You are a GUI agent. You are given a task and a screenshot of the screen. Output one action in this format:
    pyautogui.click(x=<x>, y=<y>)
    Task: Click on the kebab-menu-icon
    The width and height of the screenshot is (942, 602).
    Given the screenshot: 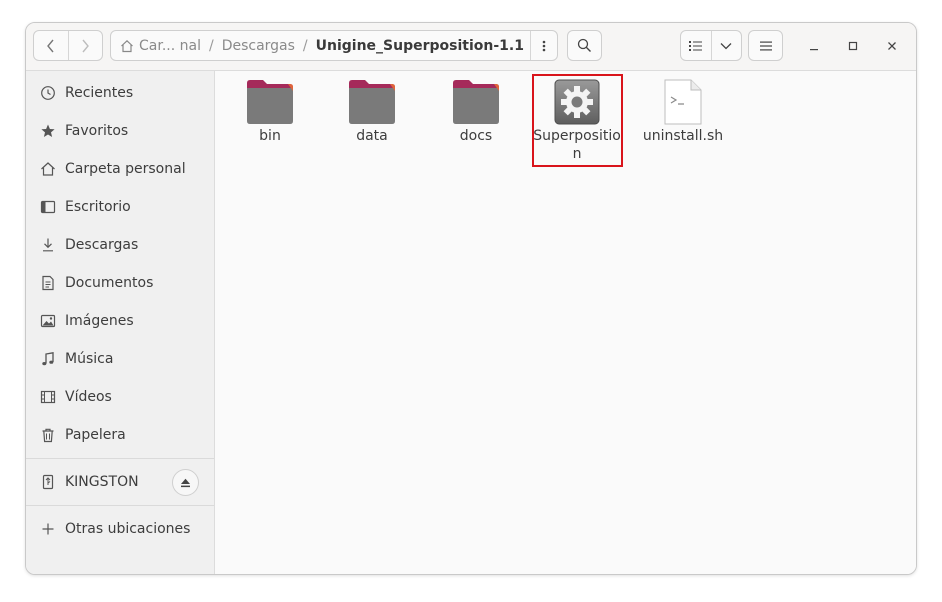 What is the action you would take?
    pyautogui.click(x=544, y=45)
    